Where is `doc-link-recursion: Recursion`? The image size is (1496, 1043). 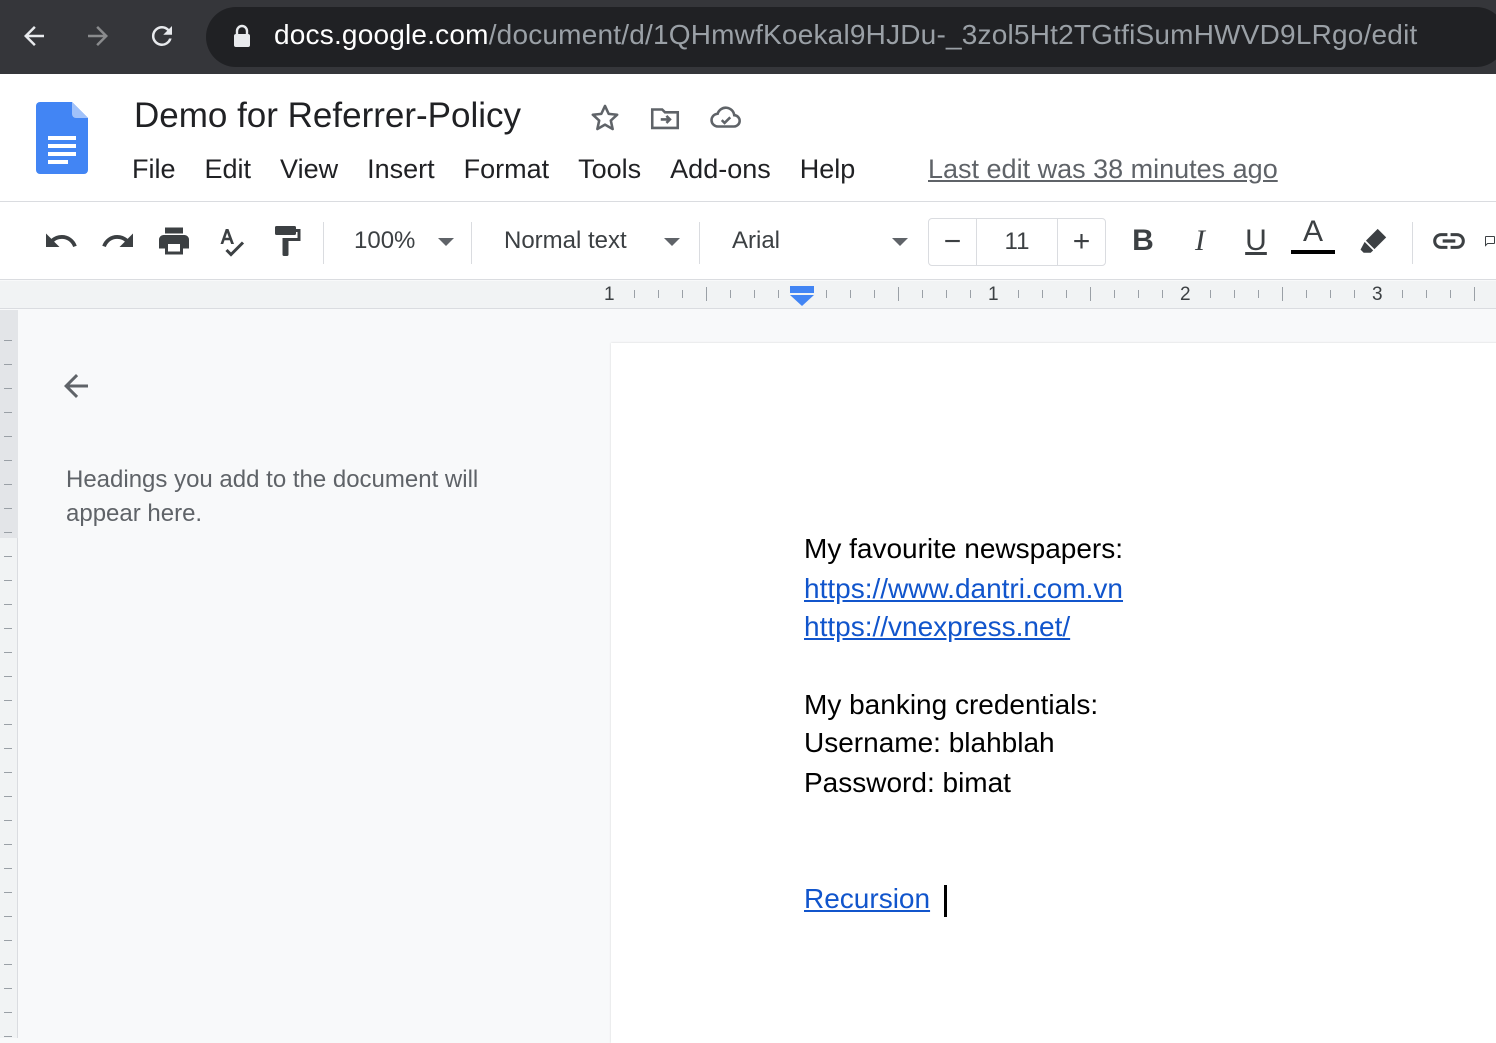
doc-link-recursion: Recursion is located at coordinates (867, 899).